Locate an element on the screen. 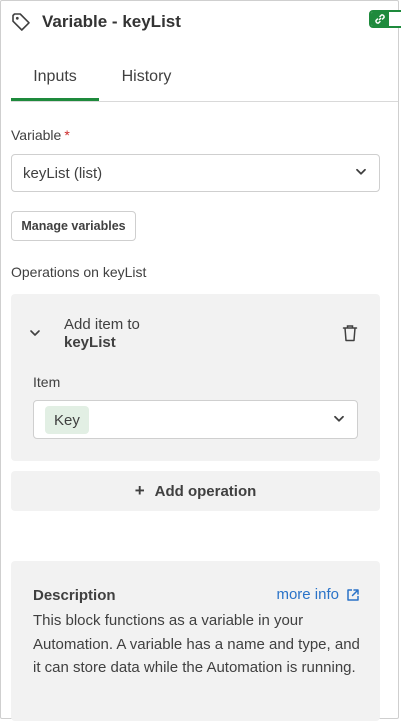  enable-toggle is located at coordinates (385, 19).